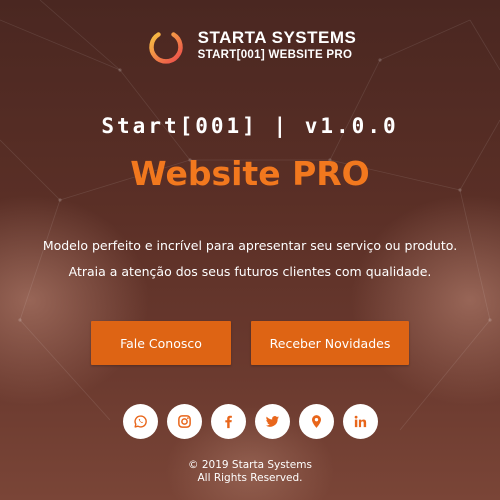  I want to click on location-link, so click(316, 421).